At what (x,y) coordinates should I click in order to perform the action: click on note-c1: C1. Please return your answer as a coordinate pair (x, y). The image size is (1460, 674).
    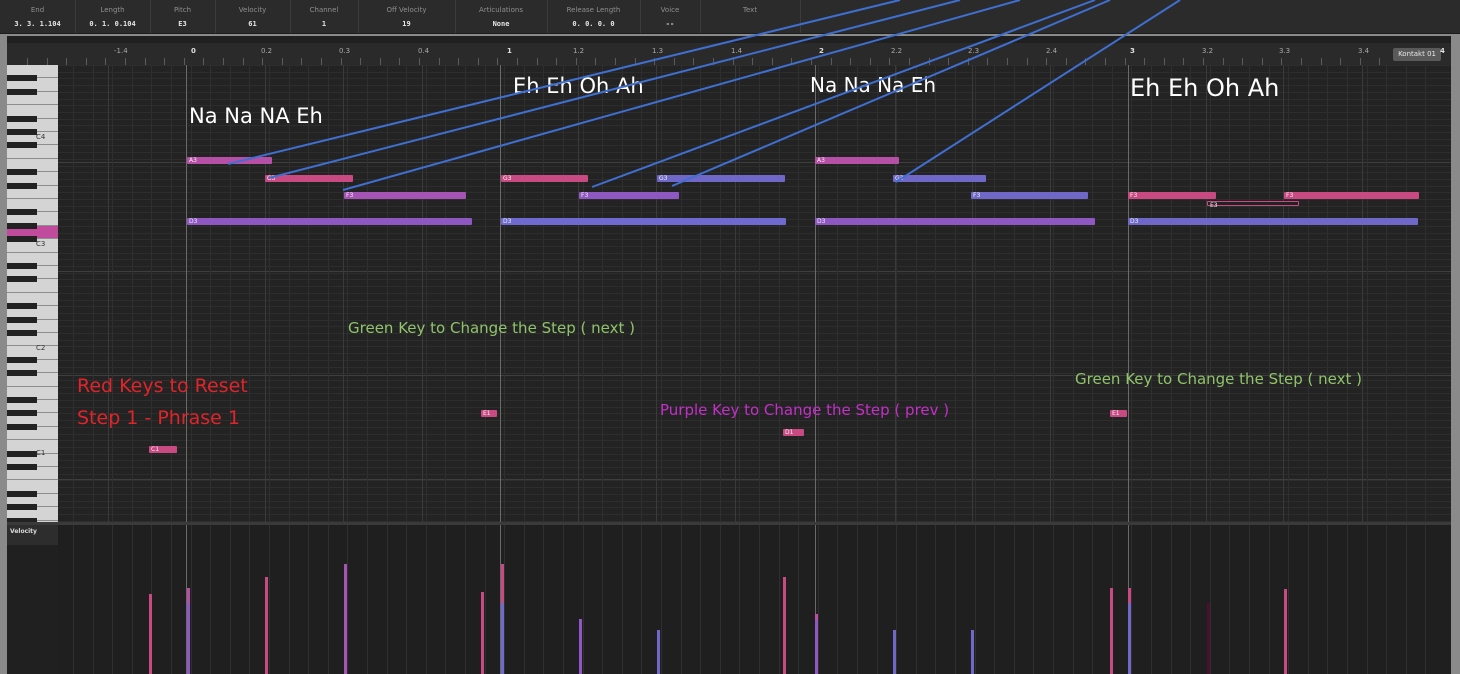
    Looking at the image, I should click on (163, 449).